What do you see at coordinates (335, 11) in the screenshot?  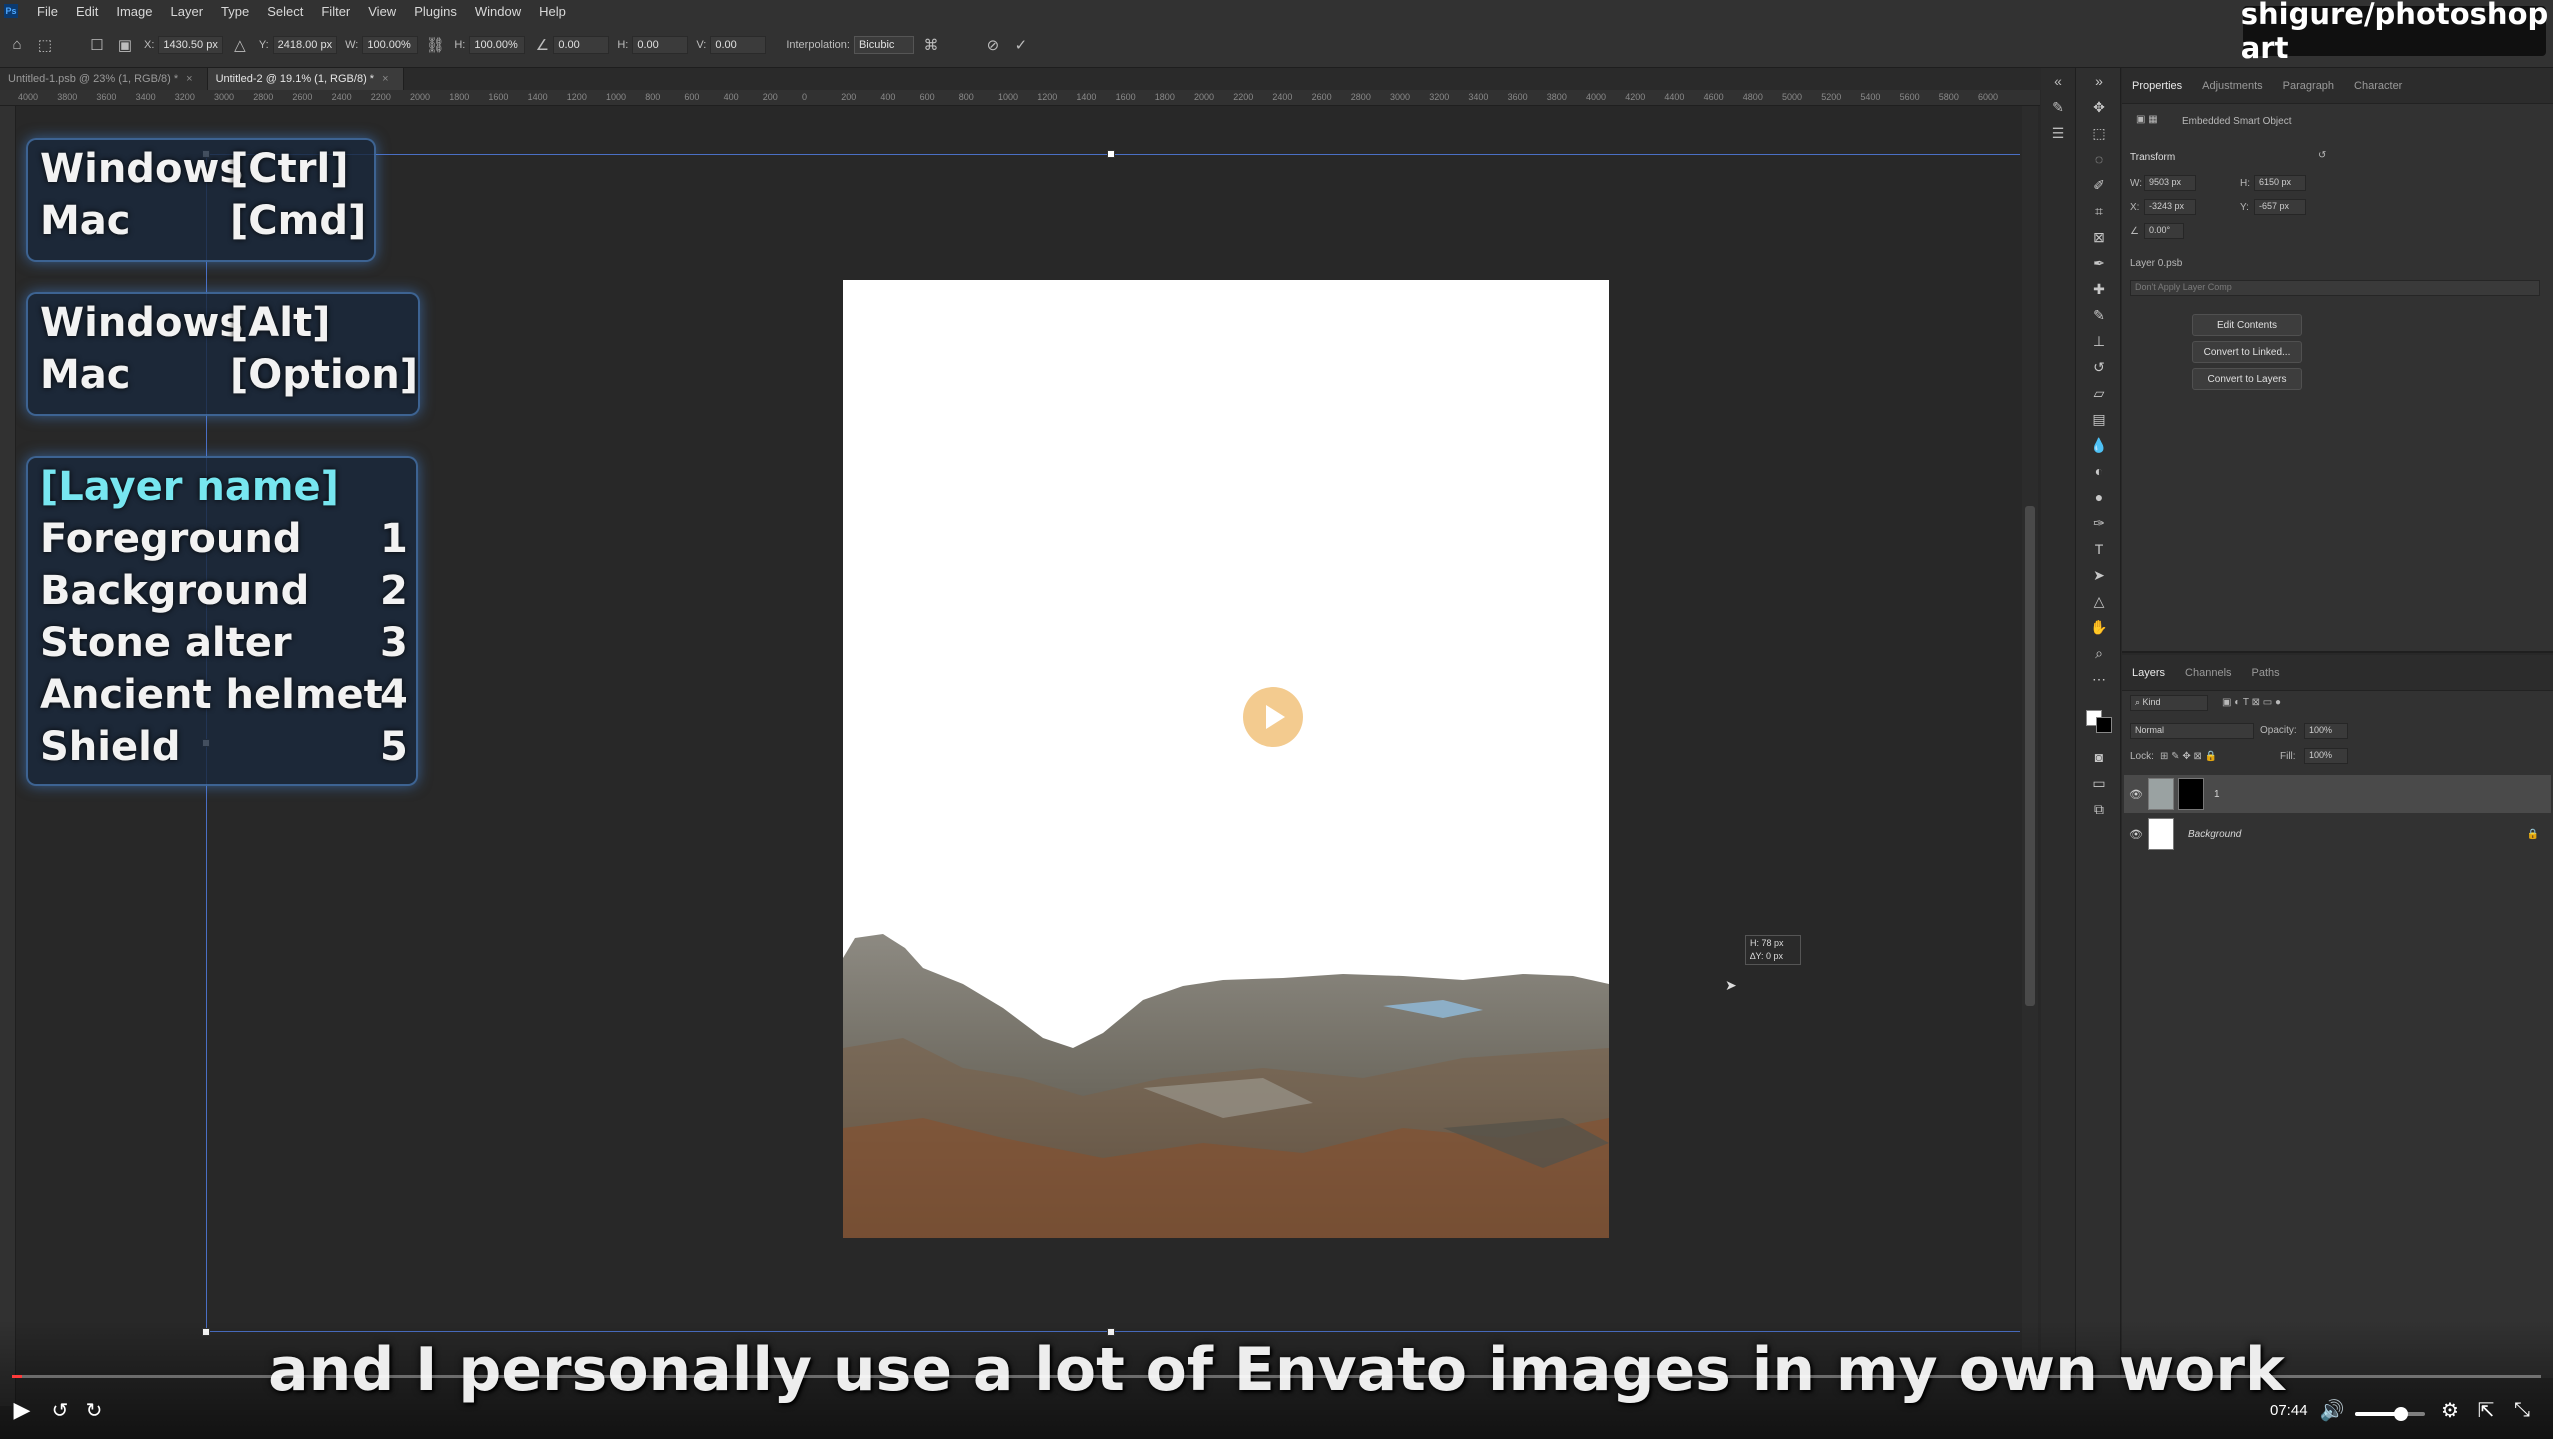 I see `menu-filter: Filter` at bounding box center [335, 11].